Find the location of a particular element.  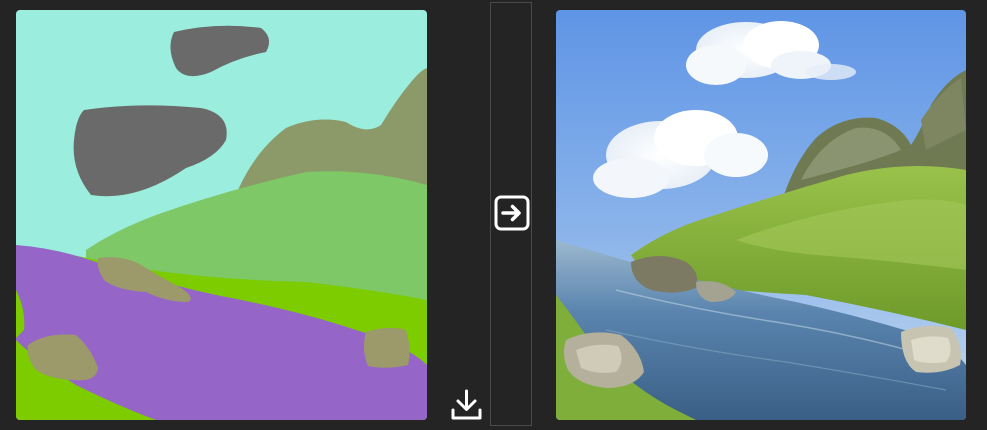

arrow-right-box-icon is located at coordinates (512, 213).